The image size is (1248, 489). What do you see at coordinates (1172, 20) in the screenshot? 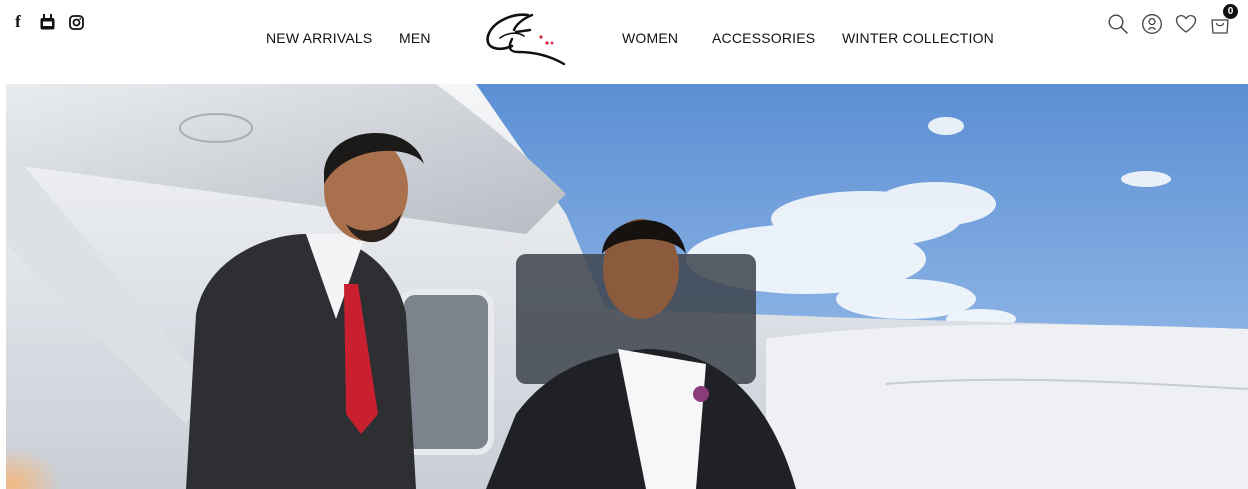
I see `header-actions: 0` at bounding box center [1172, 20].